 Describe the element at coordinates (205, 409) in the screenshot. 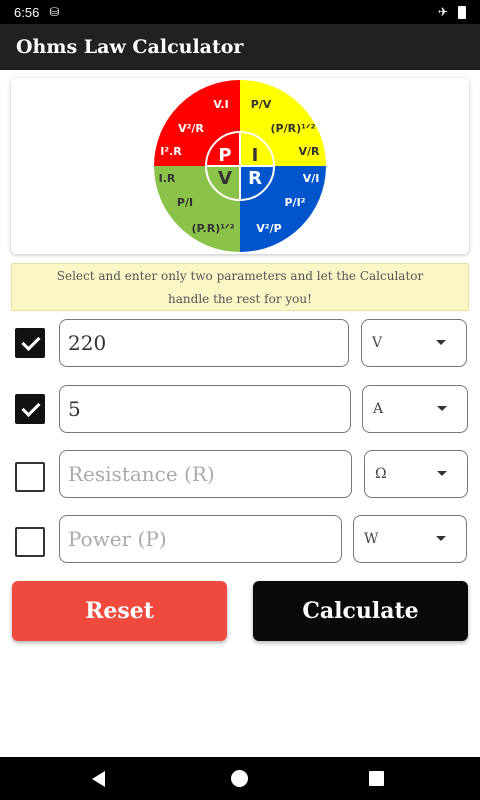

I see `current-input: 5` at that location.